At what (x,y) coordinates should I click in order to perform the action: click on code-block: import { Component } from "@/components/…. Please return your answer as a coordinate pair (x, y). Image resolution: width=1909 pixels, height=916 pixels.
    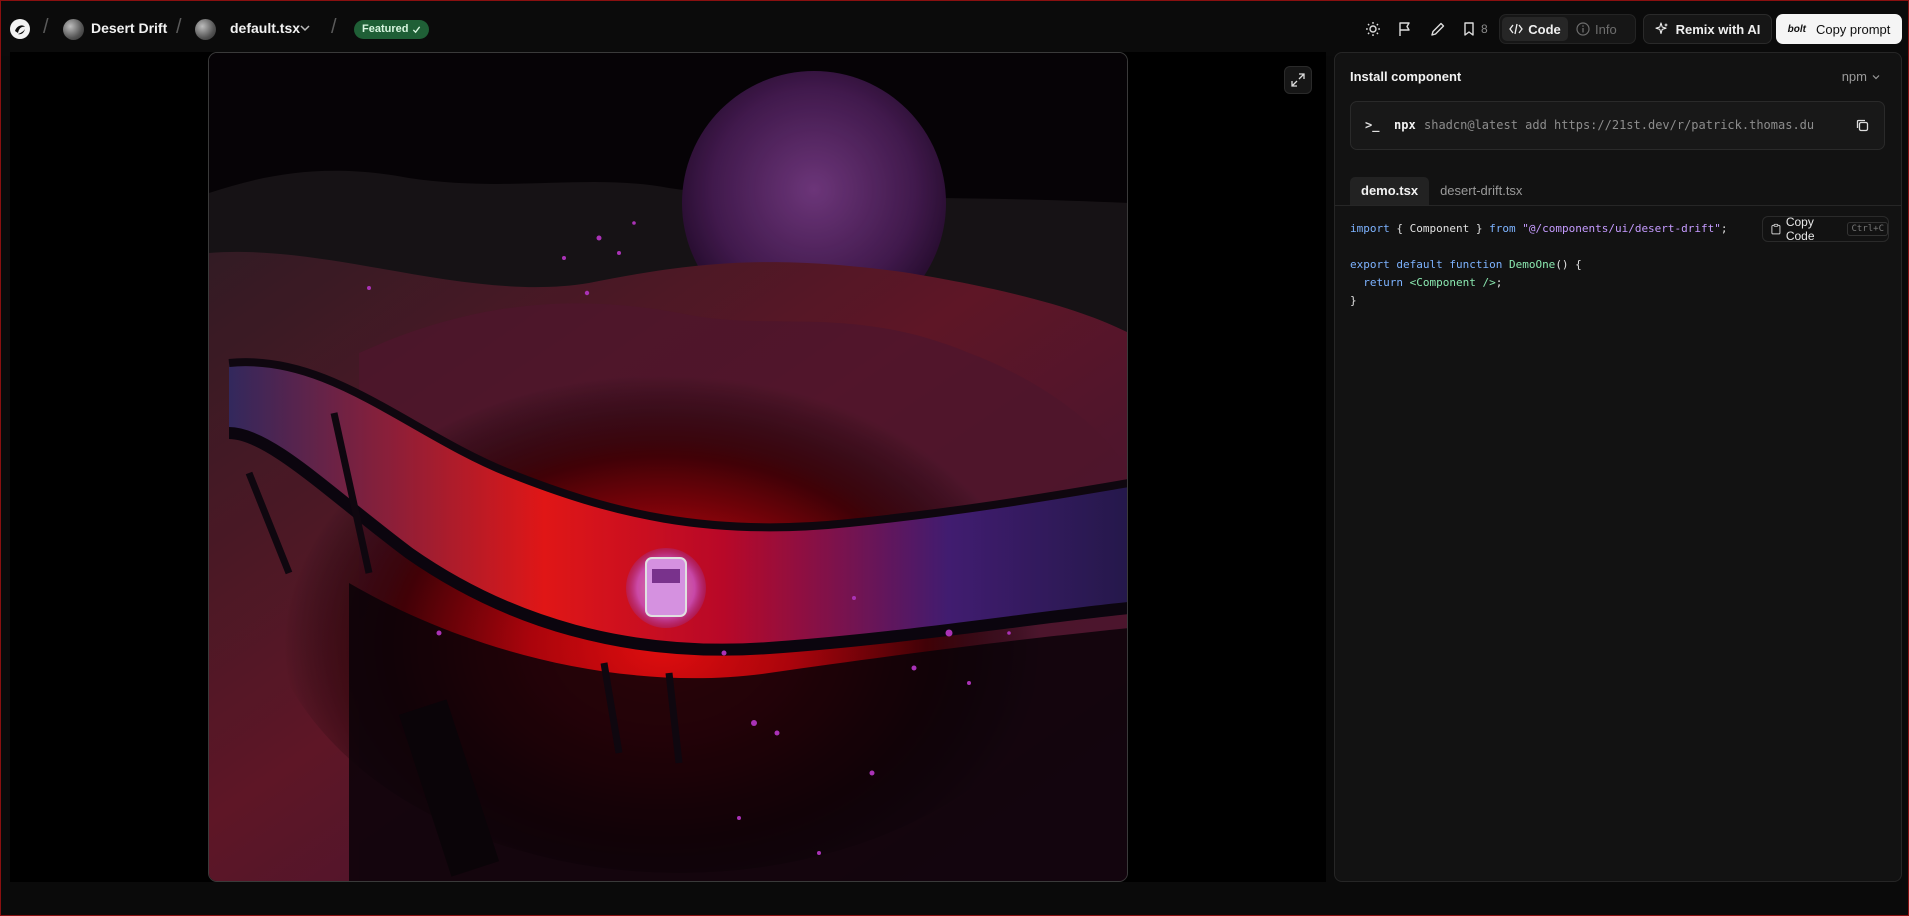
    Looking at the image, I should click on (1539, 265).